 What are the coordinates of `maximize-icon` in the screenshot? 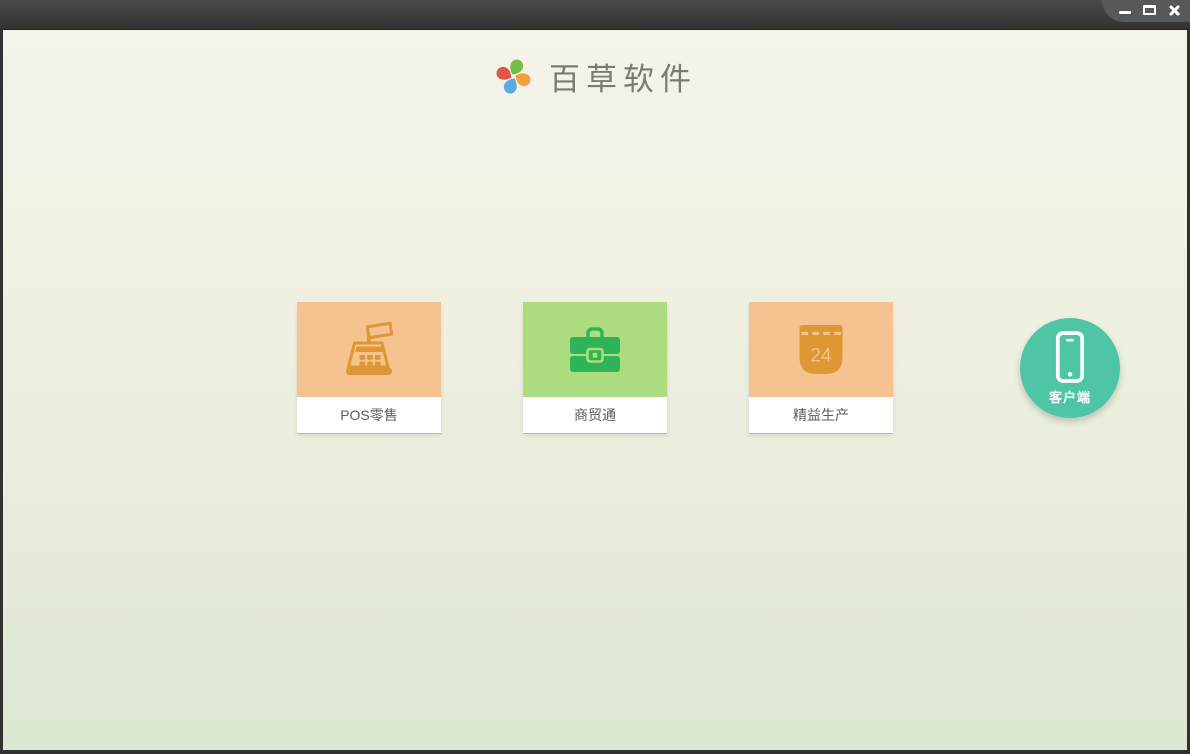 It's located at (1149, 10).